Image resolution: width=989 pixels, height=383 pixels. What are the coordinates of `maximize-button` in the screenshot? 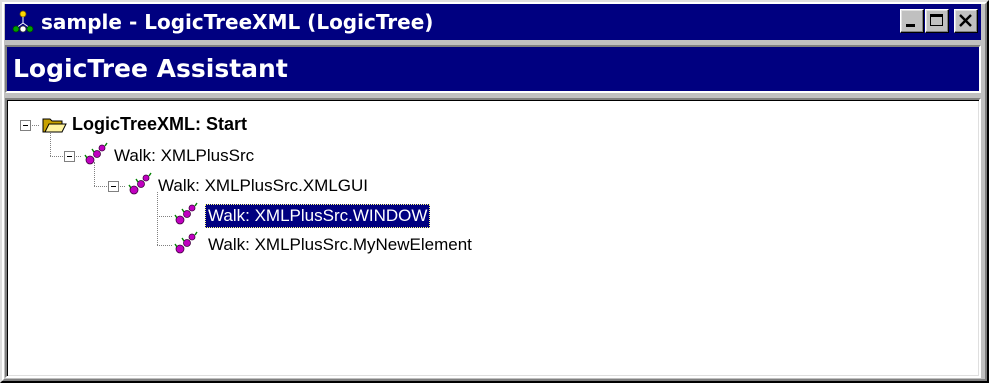 It's located at (937, 21).